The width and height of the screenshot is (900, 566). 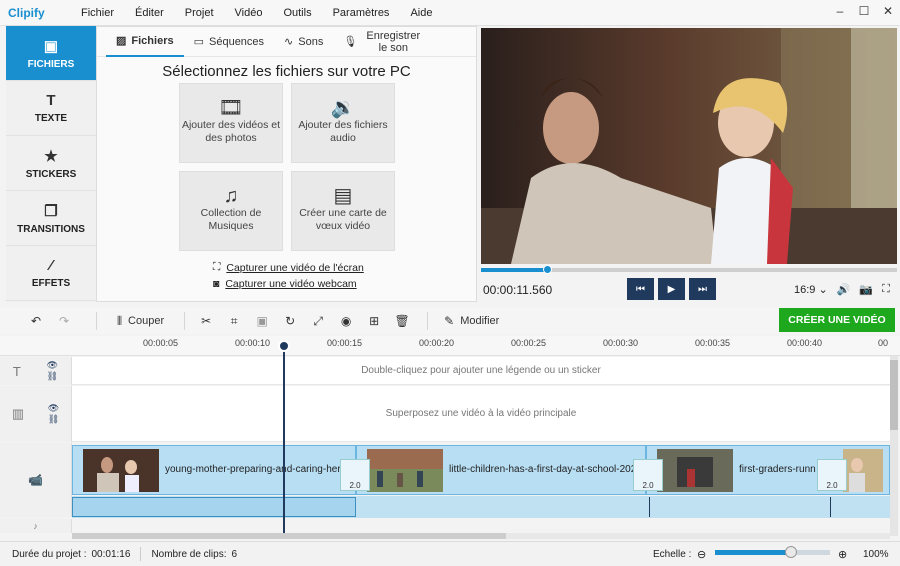 What do you see at coordinates (343, 131) in the screenshot?
I see `tile-label: Ajouter des fichiers audio` at bounding box center [343, 131].